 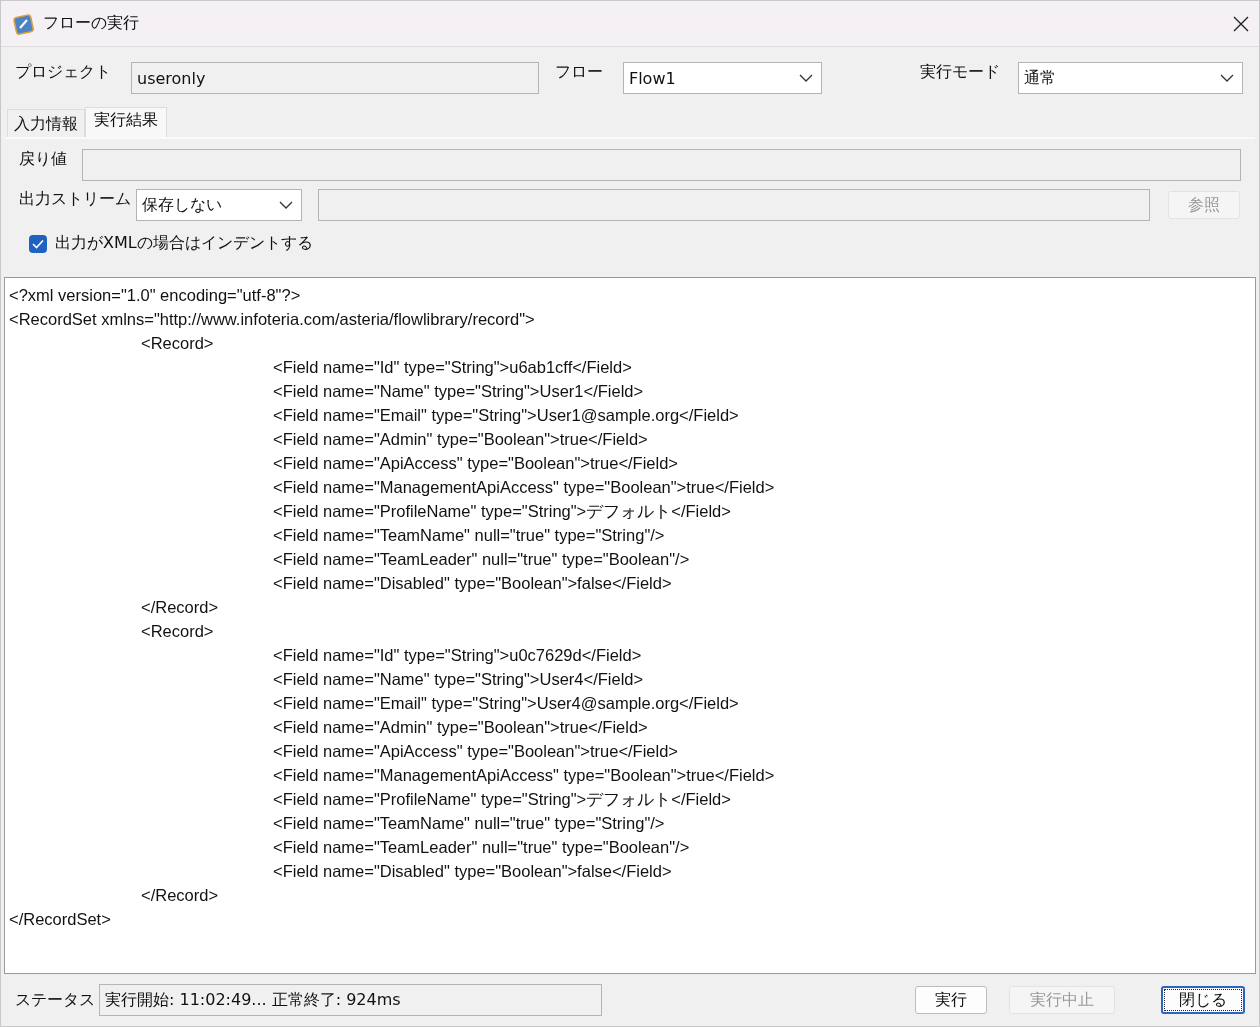 I want to click on return-value-label: 戻り値, so click(x=43, y=159).